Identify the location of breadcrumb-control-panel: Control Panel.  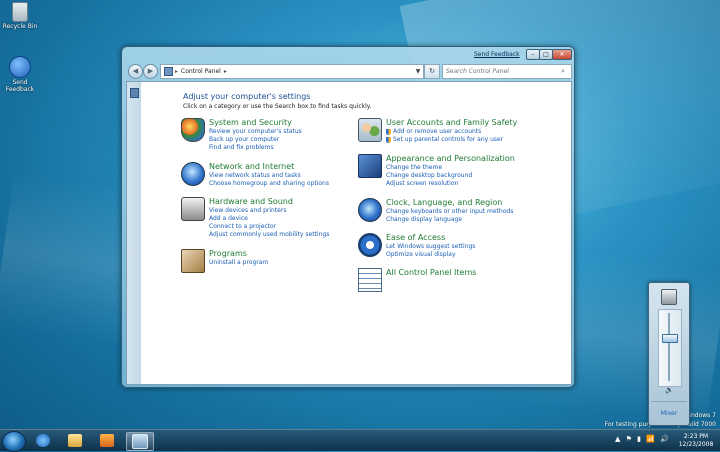
(201, 71).